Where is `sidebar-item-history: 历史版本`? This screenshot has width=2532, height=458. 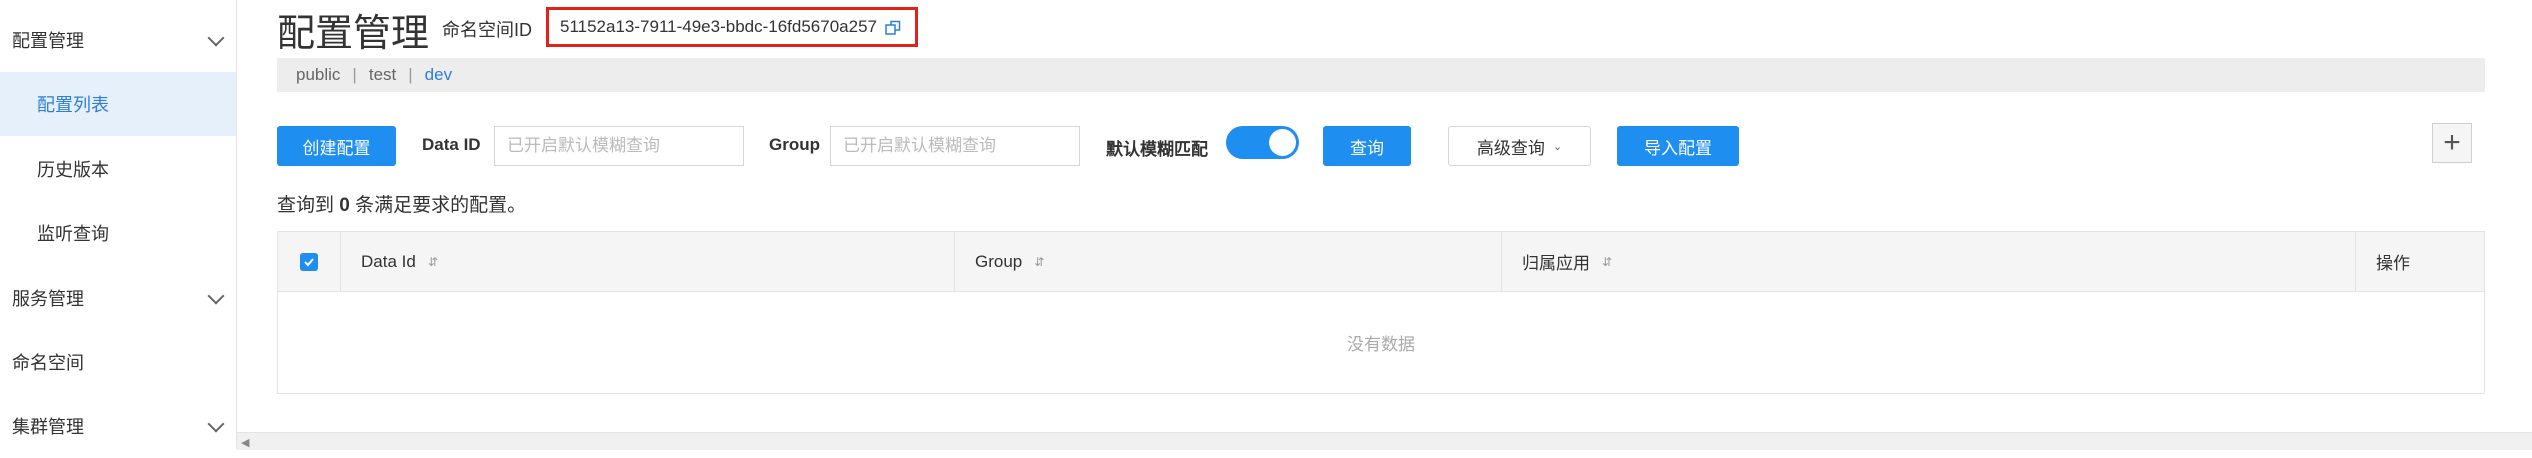
sidebar-item-history: 历史版本 is located at coordinates (118, 169).